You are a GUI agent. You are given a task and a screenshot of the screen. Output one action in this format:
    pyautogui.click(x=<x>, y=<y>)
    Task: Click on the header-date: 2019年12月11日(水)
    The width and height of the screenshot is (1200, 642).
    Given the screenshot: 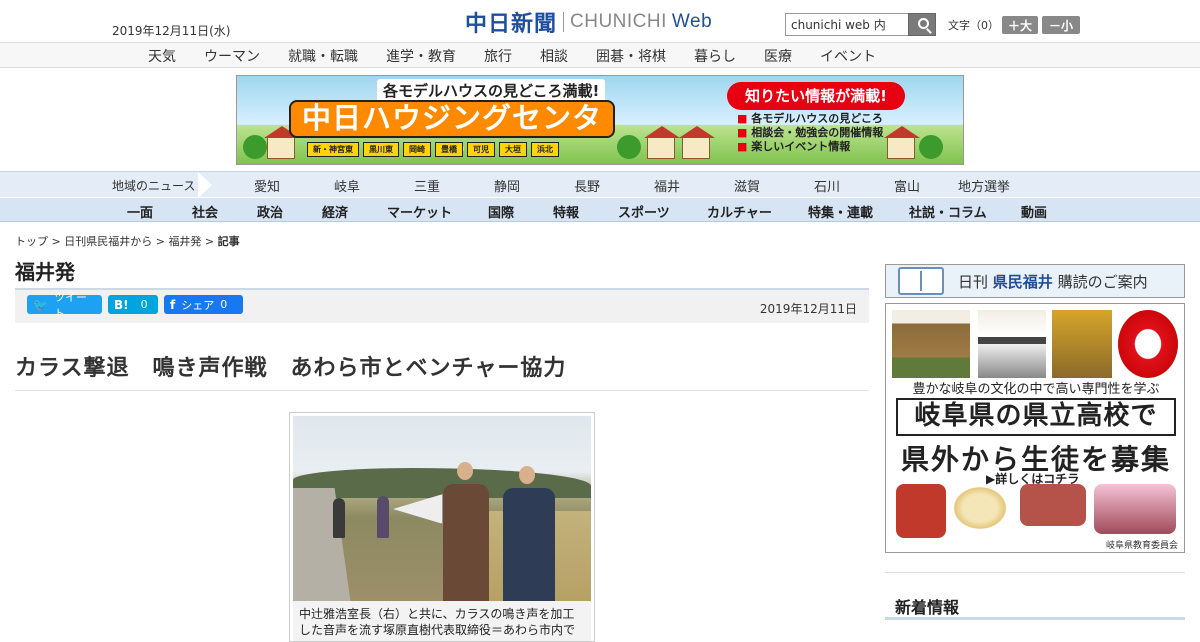 What is the action you would take?
    pyautogui.click(x=171, y=31)
    